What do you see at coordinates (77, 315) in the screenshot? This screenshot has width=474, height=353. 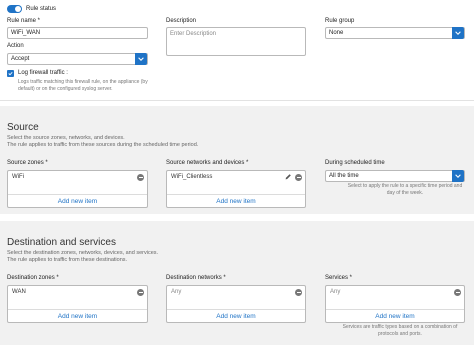 I see `add-destination-zone-button: Add new item` at bounding box center [77, 315].